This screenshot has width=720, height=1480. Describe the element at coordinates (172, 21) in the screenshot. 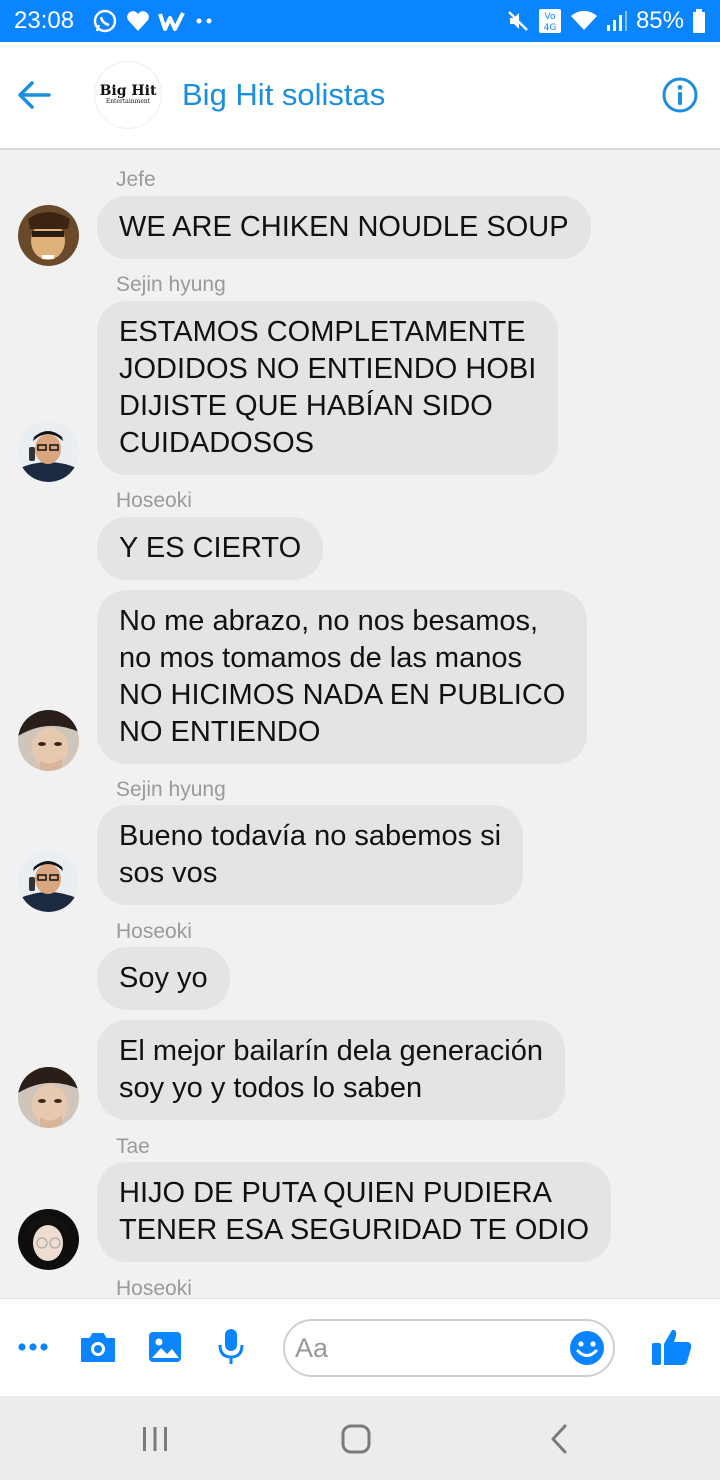

I see `wattpad-icon` at that location.